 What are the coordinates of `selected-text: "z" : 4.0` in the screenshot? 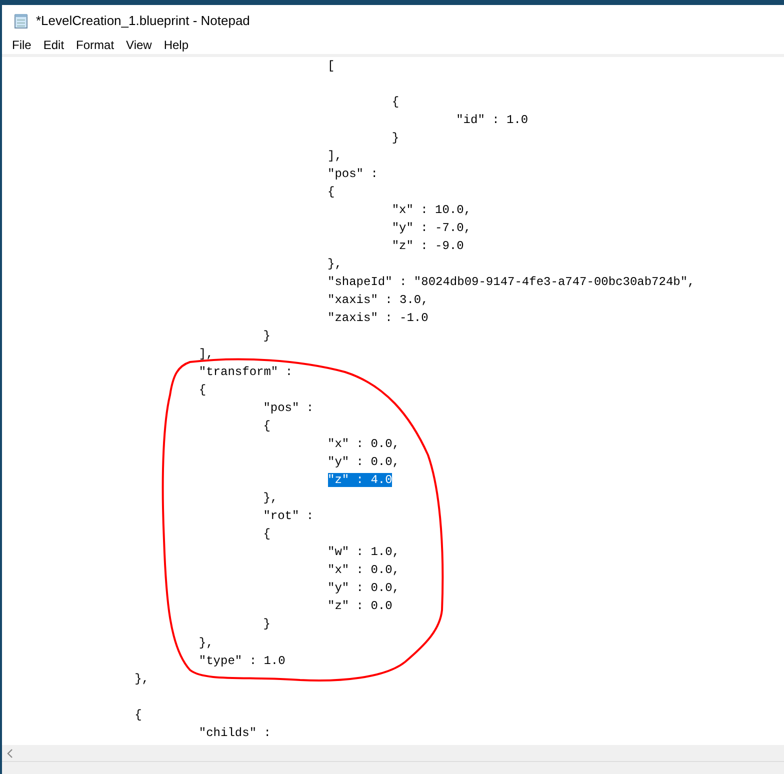 It's located at (360, 480).